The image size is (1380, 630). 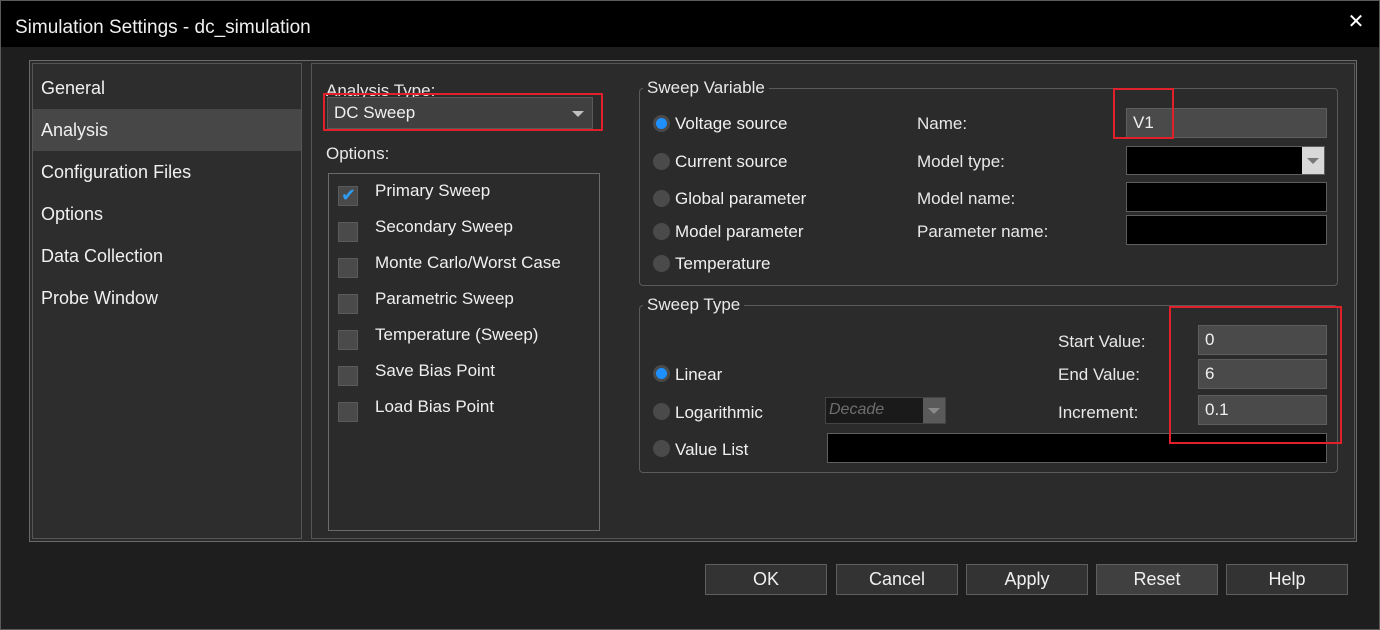 I want to click on parametric-sweep-checkbox, so click(x=348, y=304).